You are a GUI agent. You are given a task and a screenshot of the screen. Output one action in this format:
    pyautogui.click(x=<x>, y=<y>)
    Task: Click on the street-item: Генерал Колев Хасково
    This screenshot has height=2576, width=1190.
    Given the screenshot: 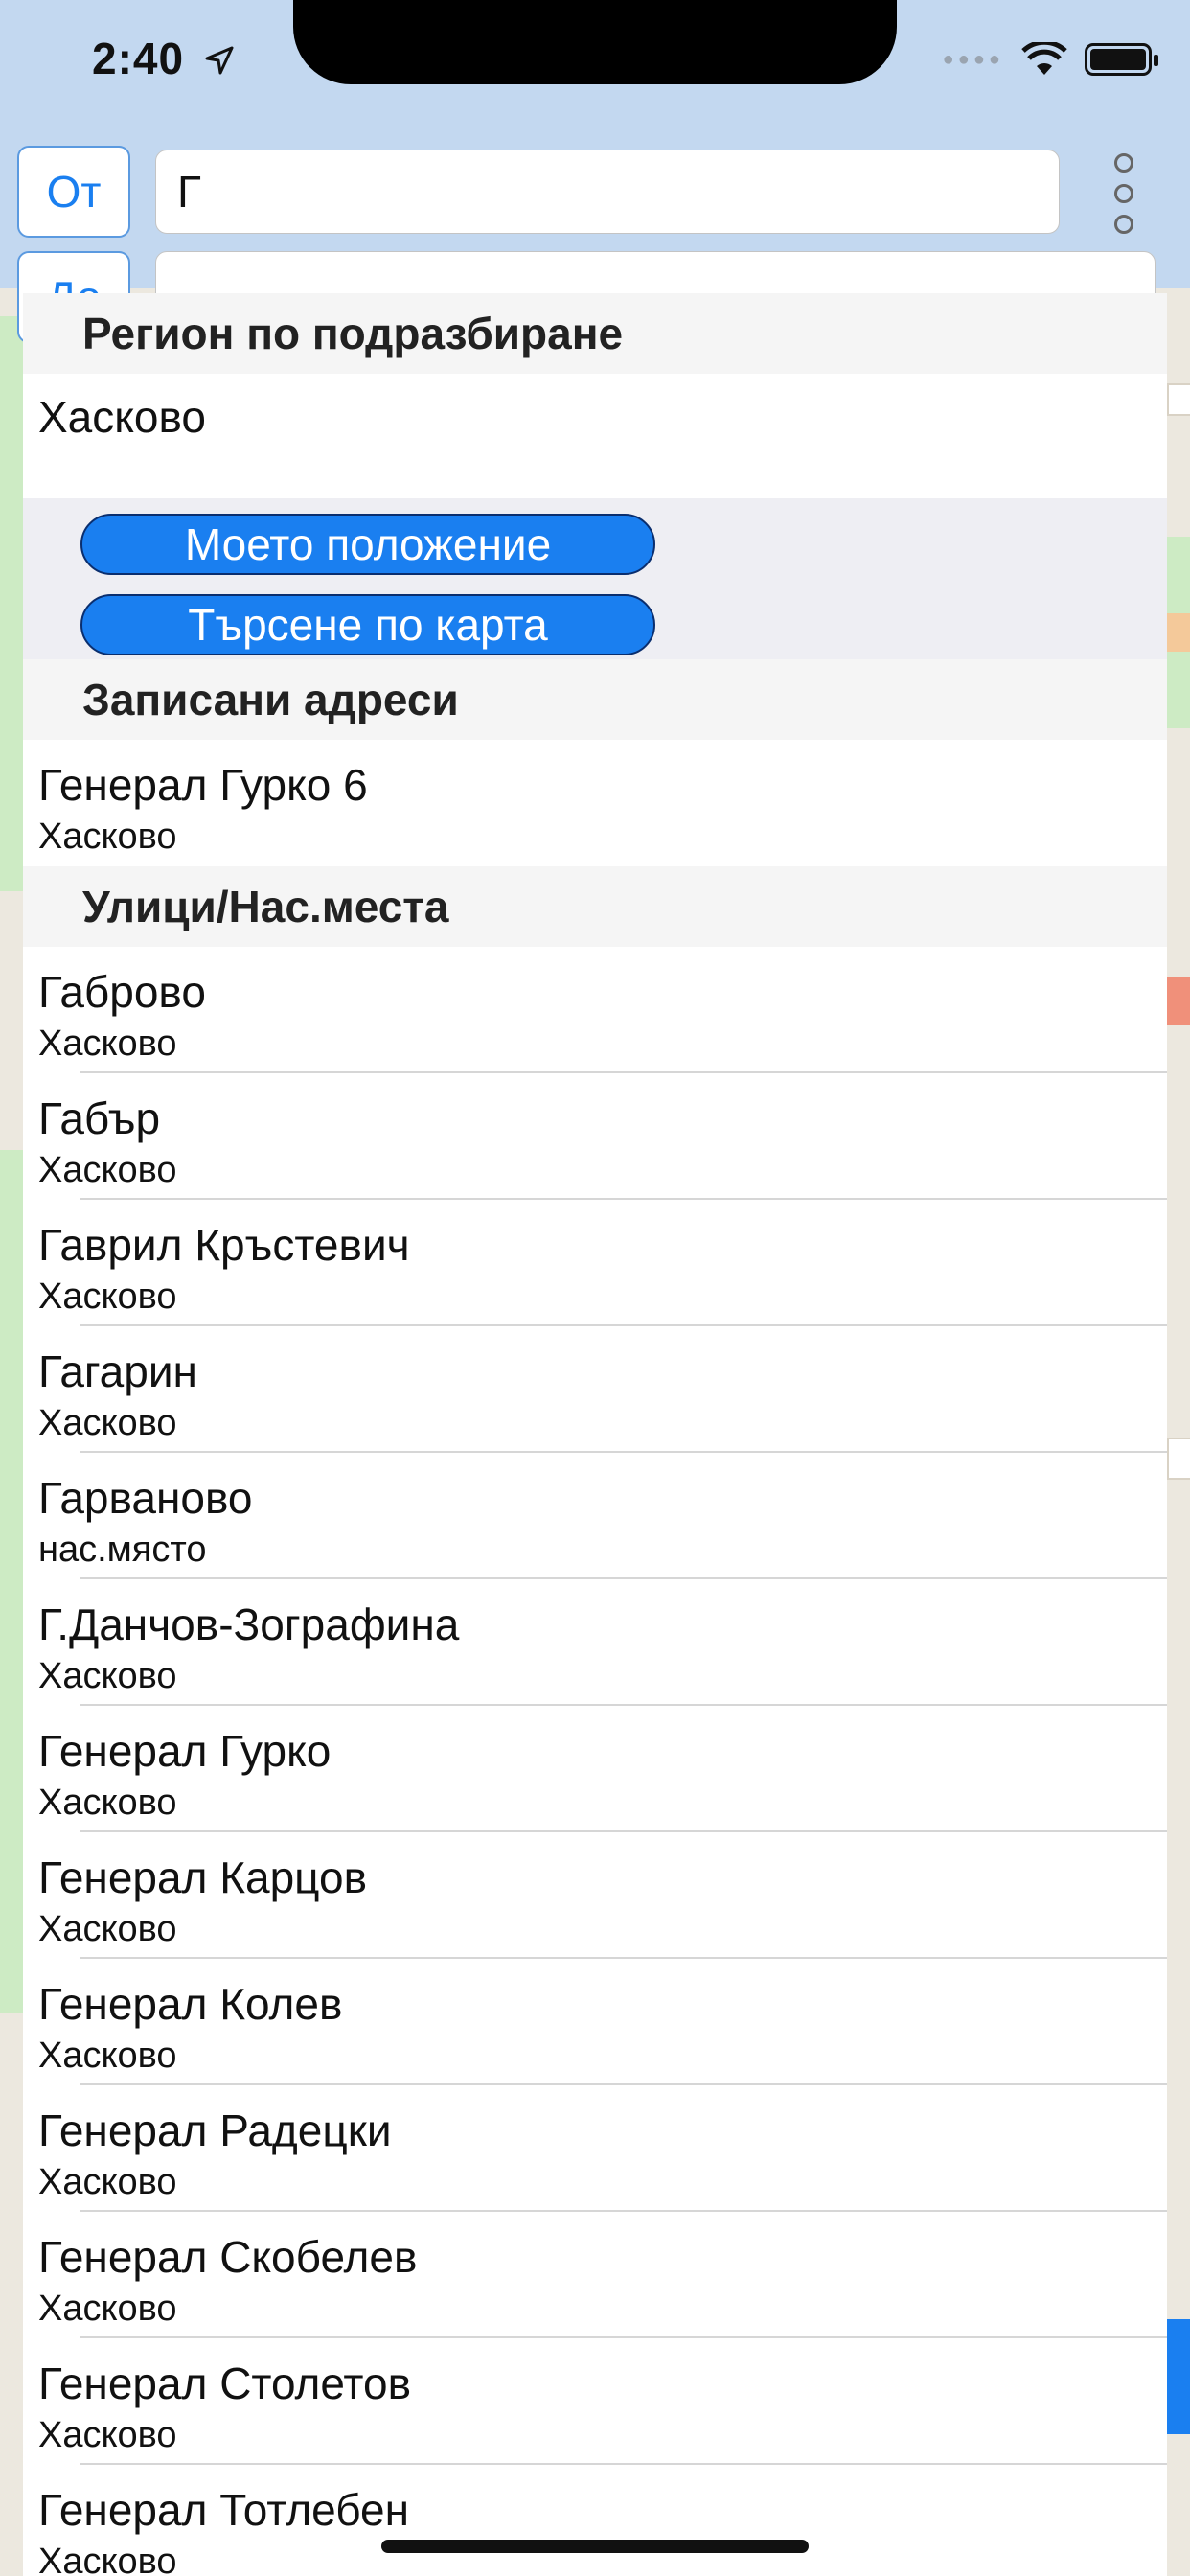 What is the action you would take?
    pyautogui.click(x=595, y=2022)
    